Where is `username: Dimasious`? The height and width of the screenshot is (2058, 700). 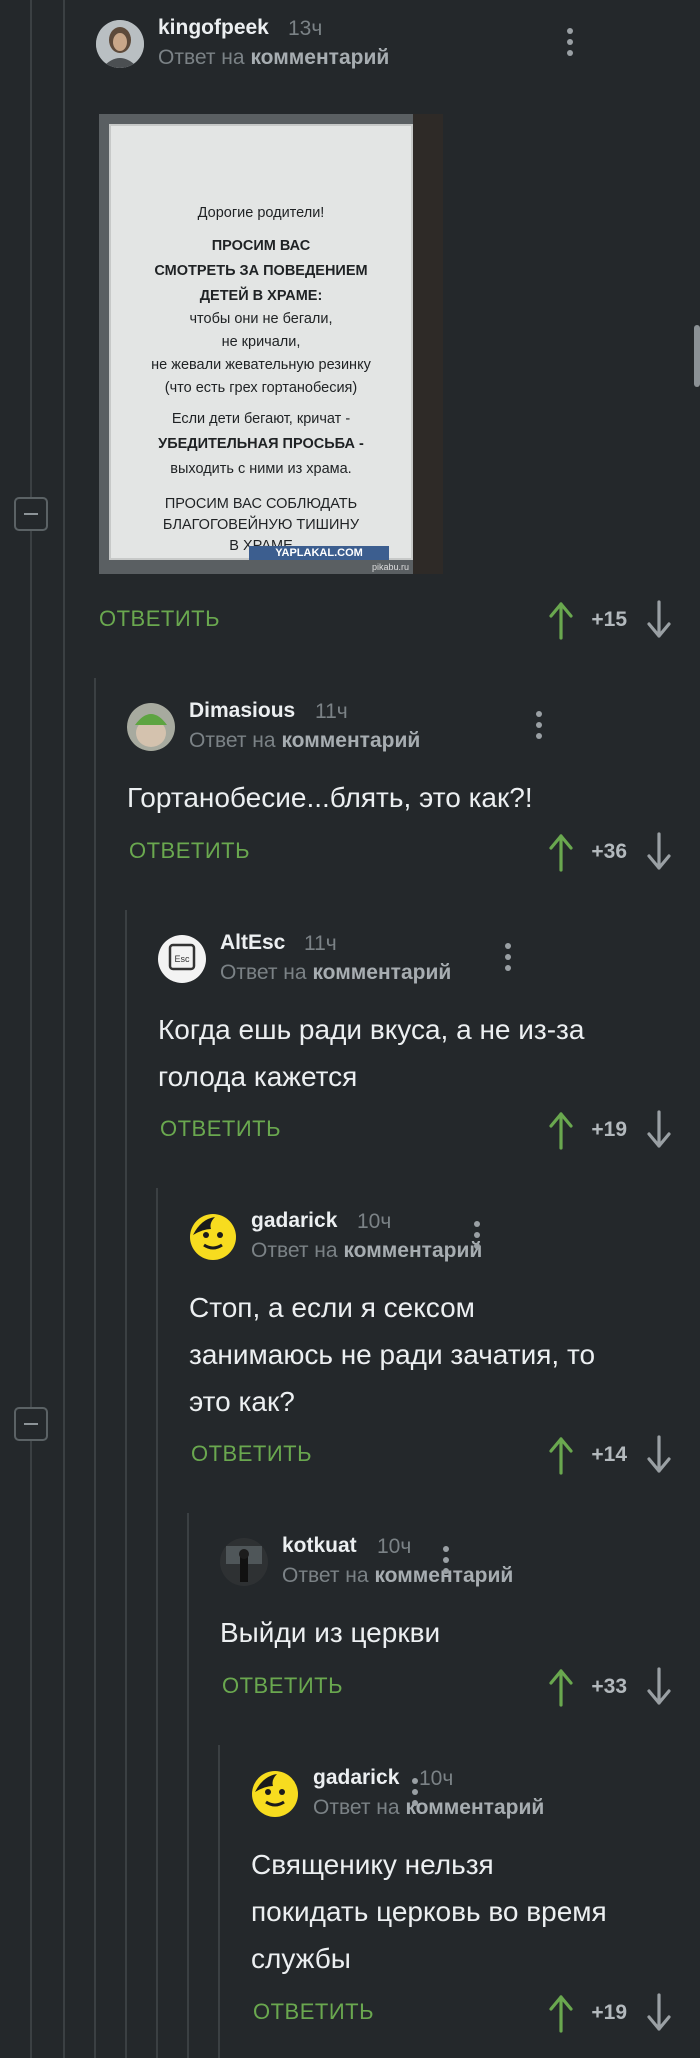
username: Dimasious is located at coordinates (242, 711).